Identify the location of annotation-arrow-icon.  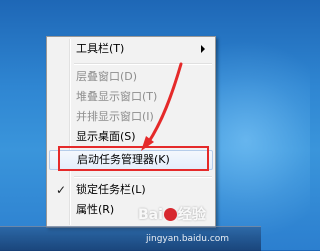
(162, 106).